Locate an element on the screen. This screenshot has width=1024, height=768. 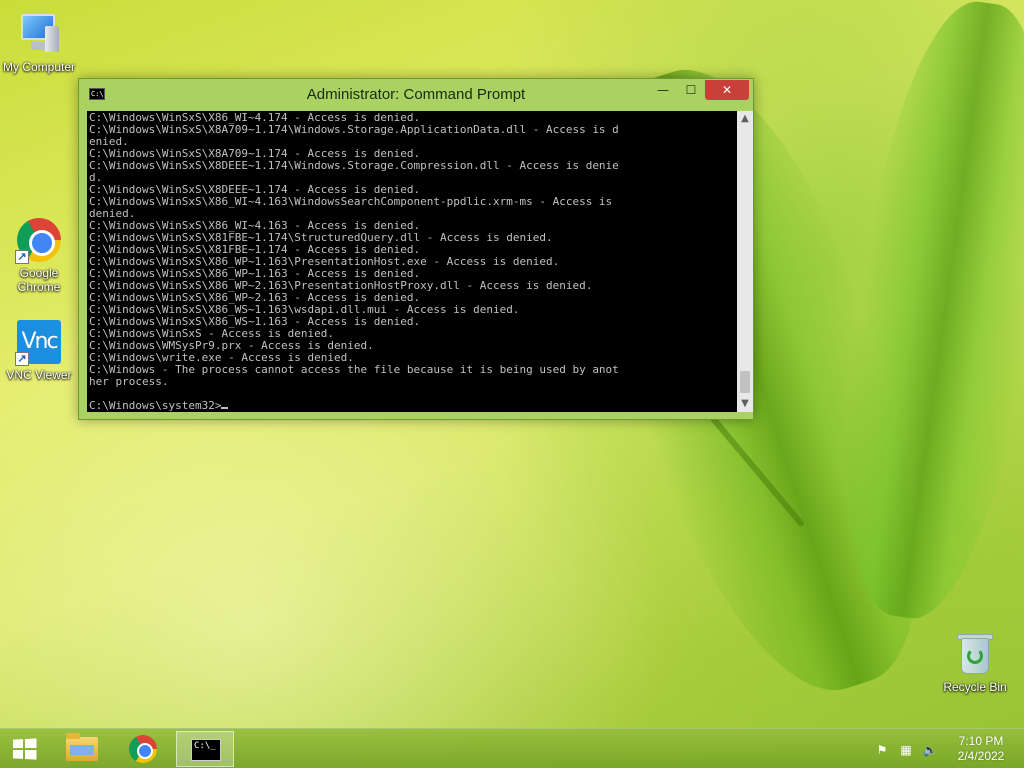
taskbar-file-explorer is located at coordinates (81, 749).